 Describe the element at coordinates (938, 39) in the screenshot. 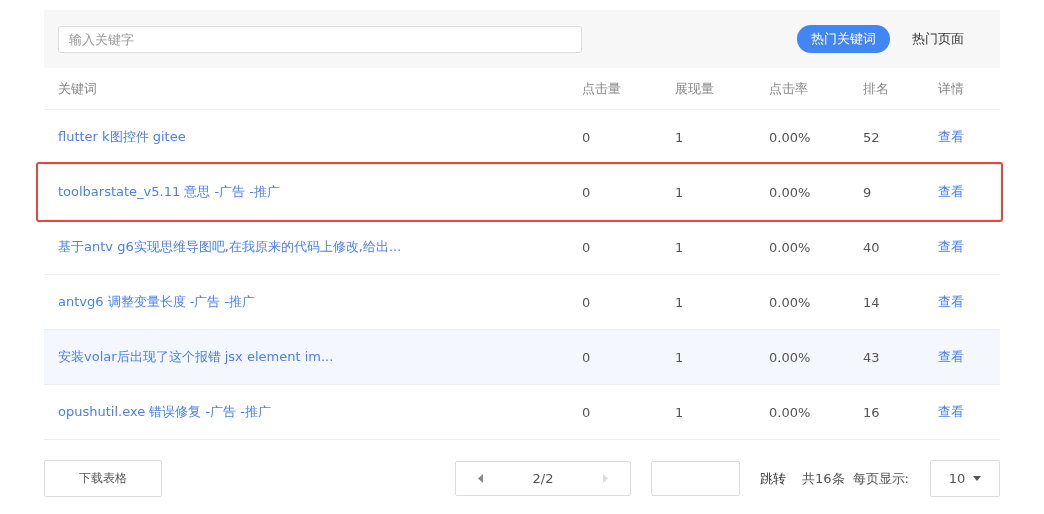

I see `tab: 热门页面` at that location.